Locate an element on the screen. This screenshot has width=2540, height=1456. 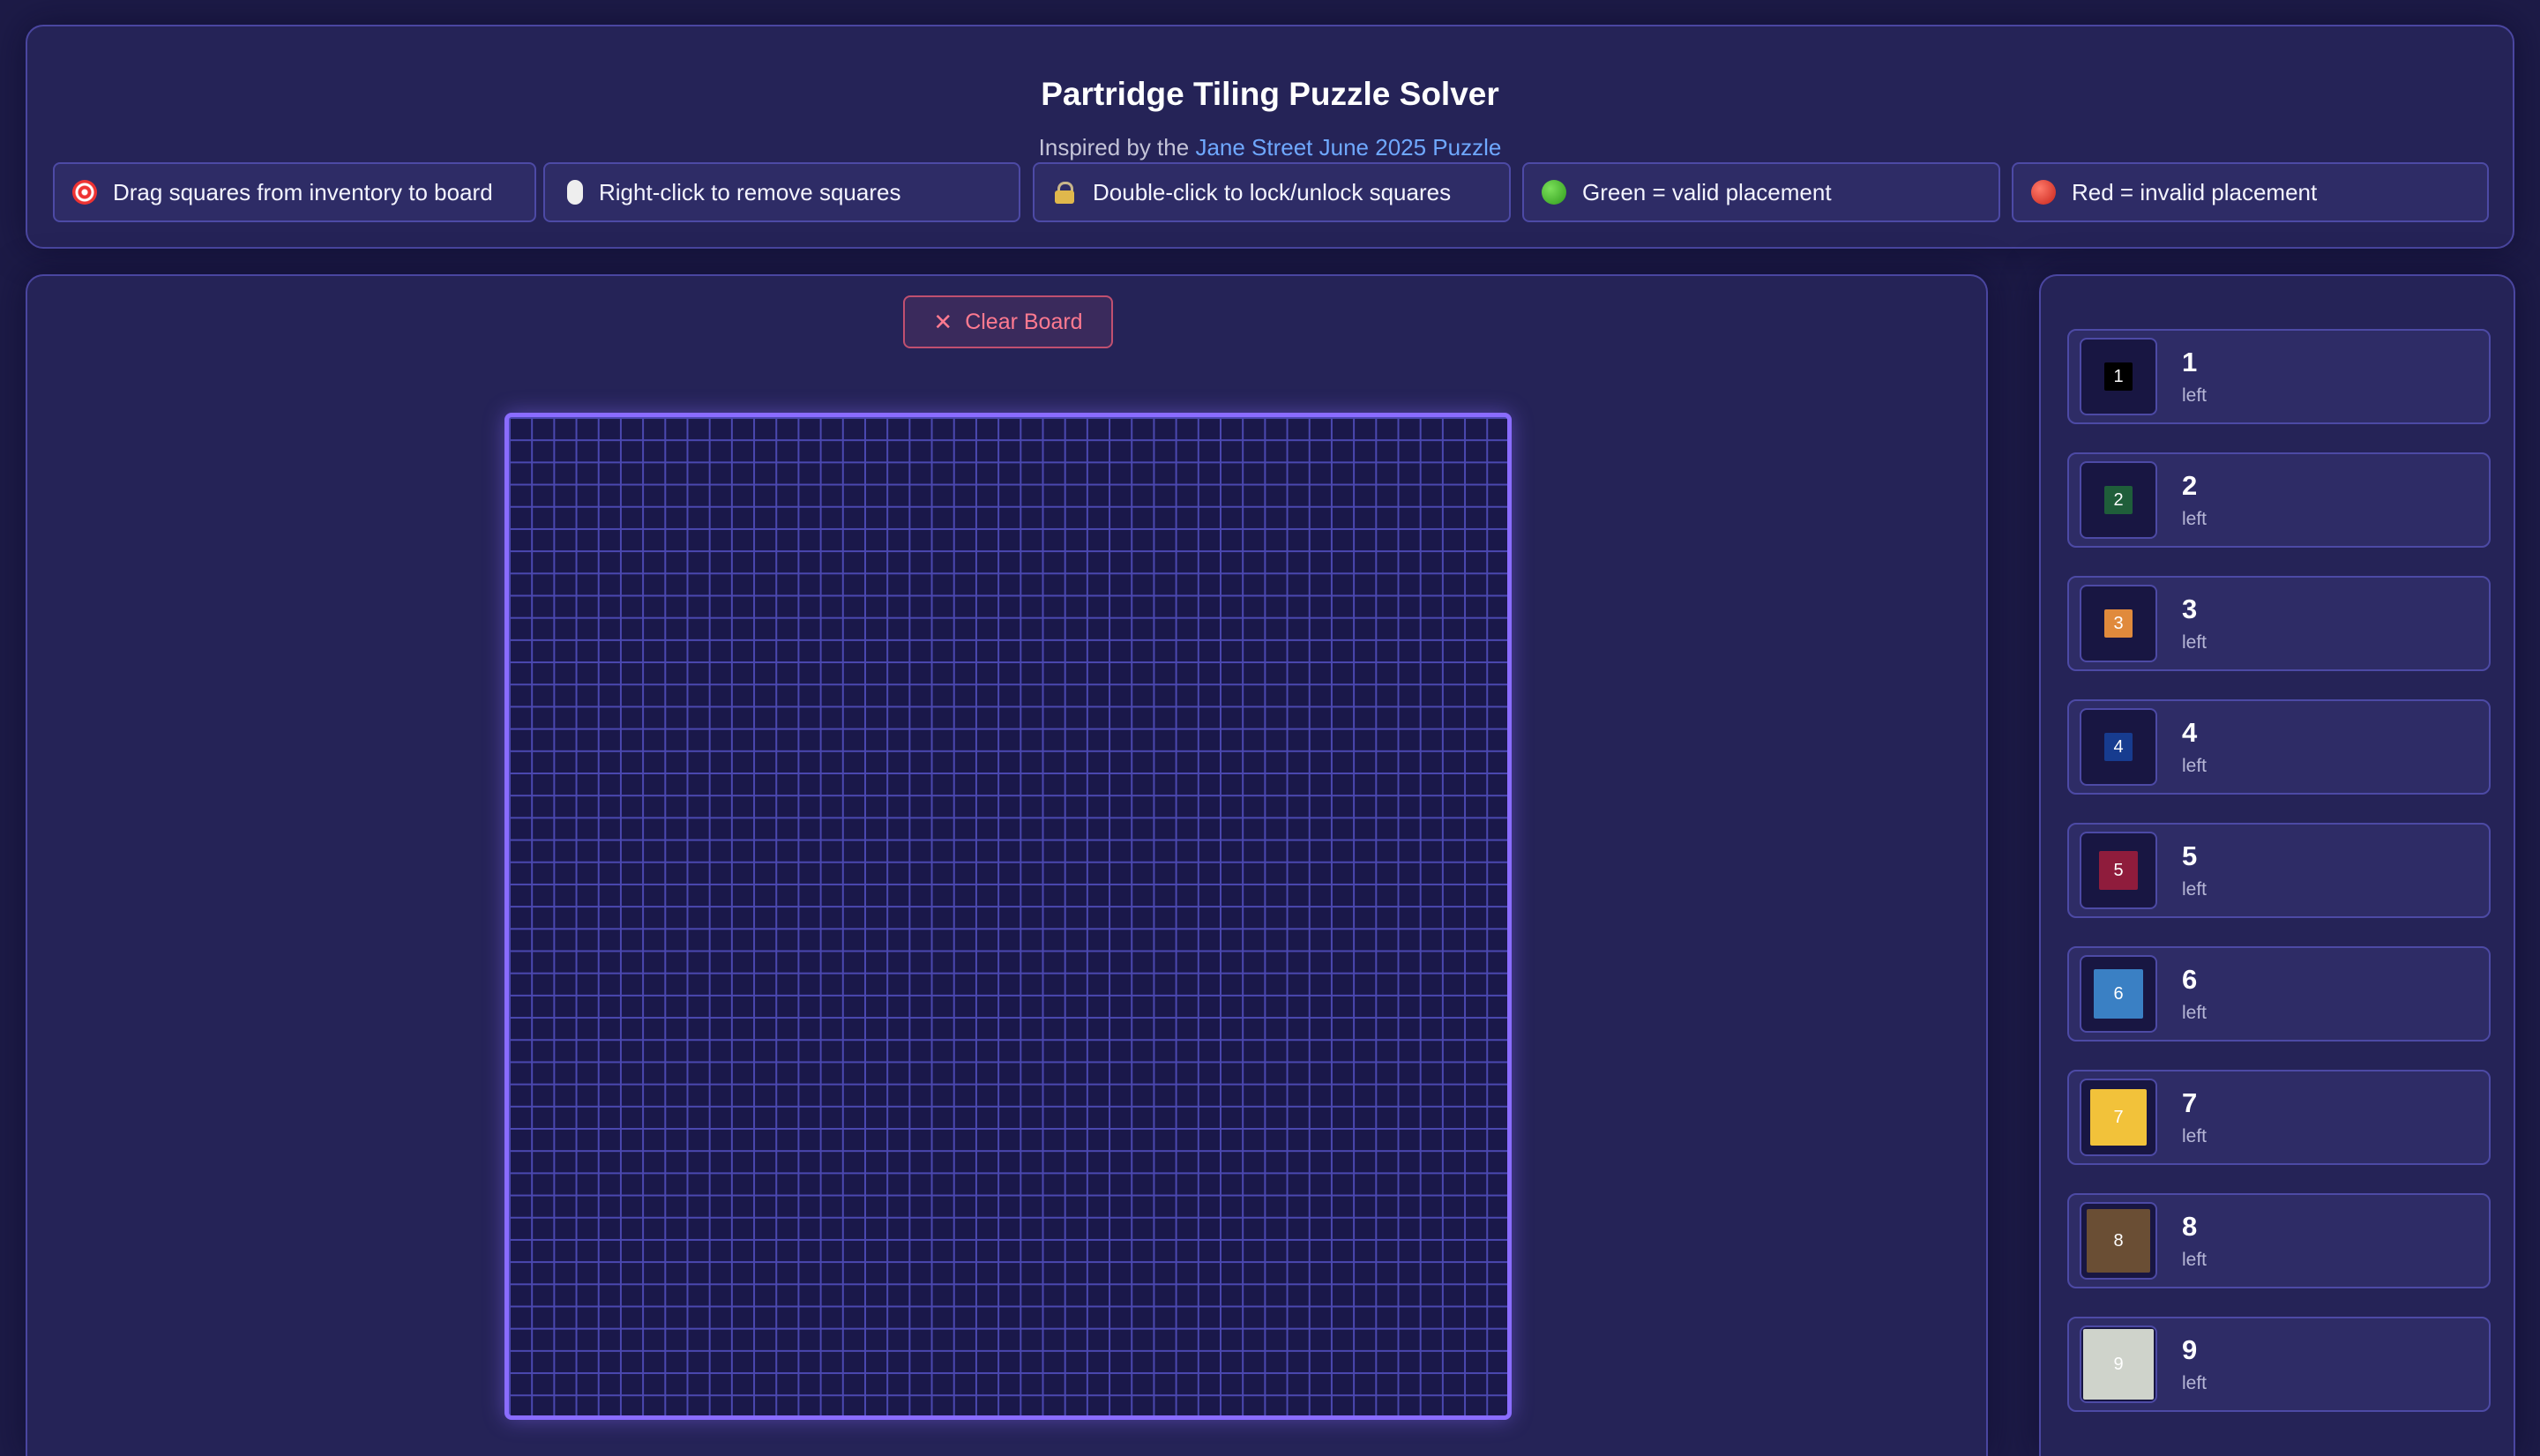
tip-drag: Drag squares from inventory to board is located at coordinates (294, 192).